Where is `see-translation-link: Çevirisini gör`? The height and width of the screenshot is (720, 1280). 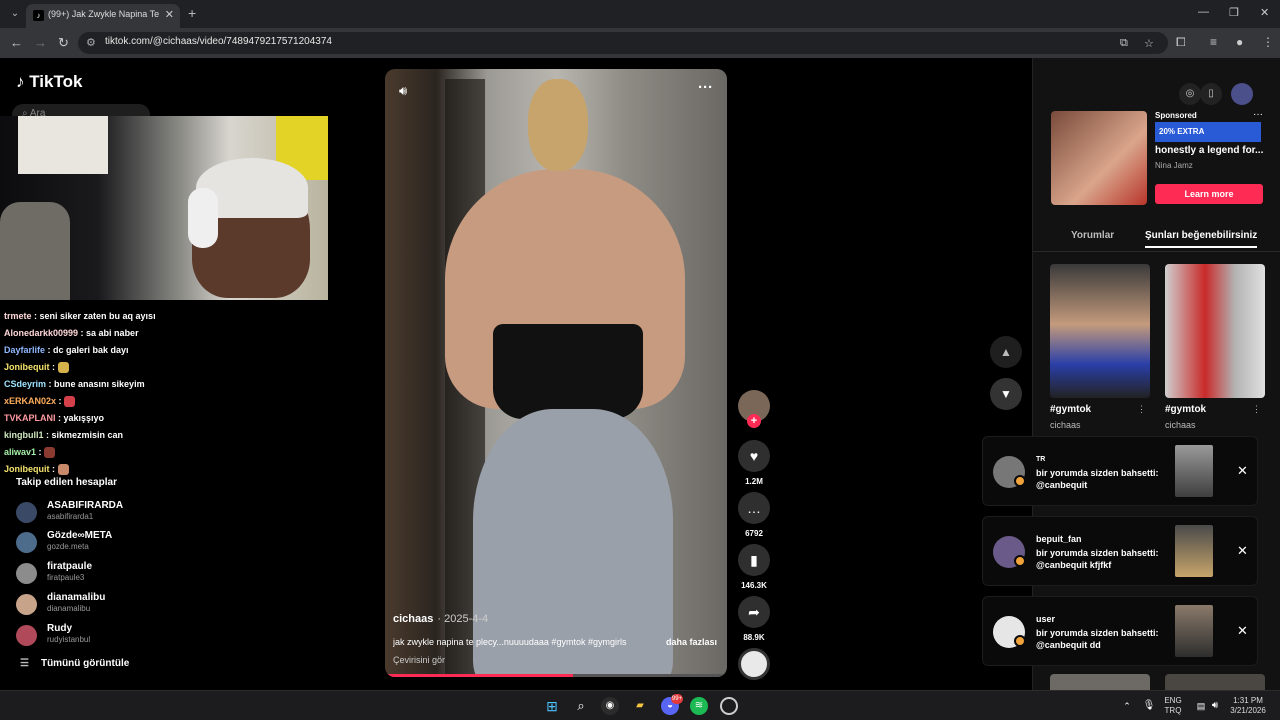
see-translation-link: Çevirisini gör is located at coordinates (419, 660).